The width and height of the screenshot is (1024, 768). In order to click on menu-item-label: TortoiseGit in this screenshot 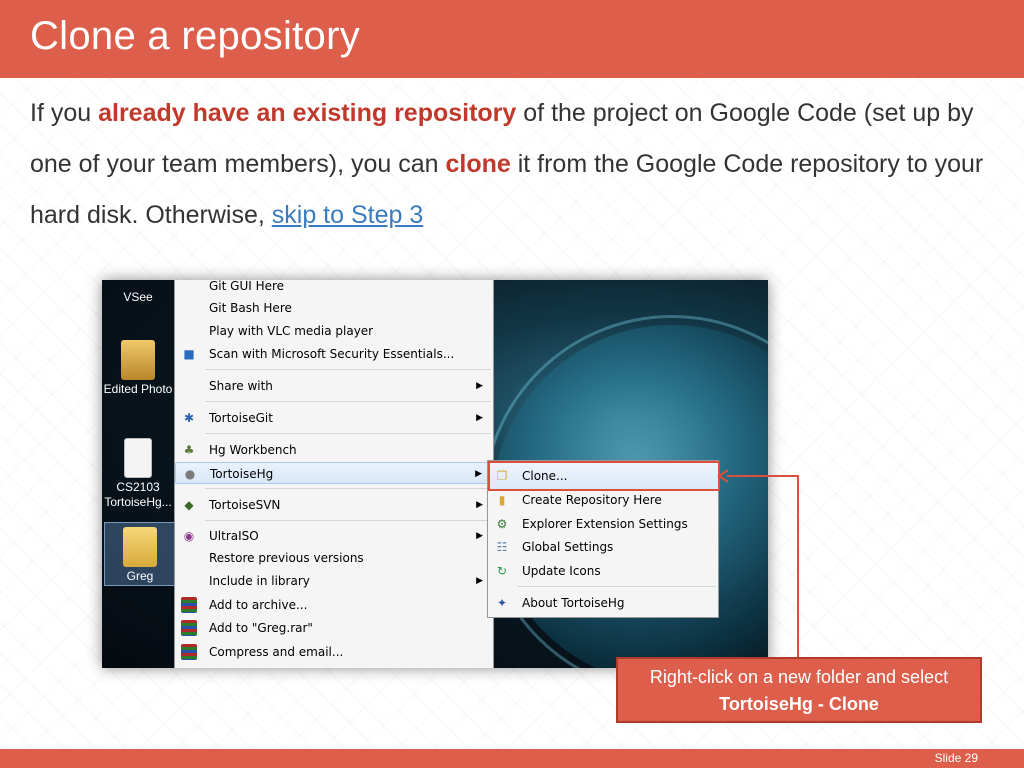, I will do `click(241, 418)`.